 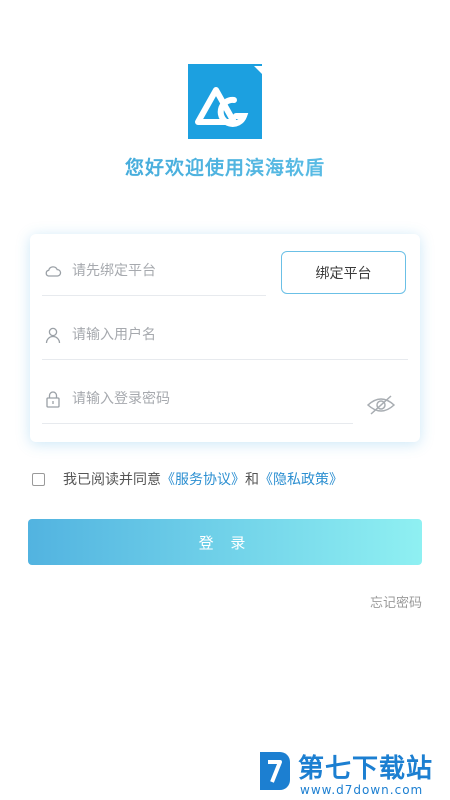 I want to click on bind-platform-button: 绑定平台, so click(x=343, y=272).